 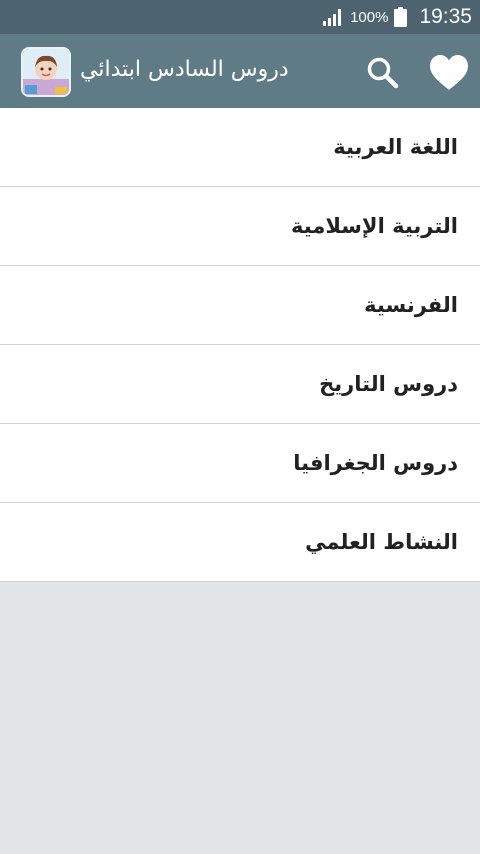 I want to click on list-item-science-activity: النشاط العلمي, so click(x=240, y=542).